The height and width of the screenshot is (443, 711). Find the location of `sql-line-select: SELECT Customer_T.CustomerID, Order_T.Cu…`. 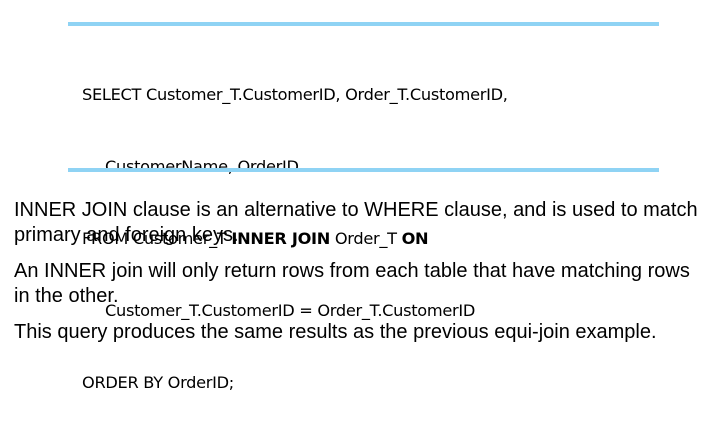

sql-line-select: SELECT Customer_T.CustomerID, Order_T.Cu… is located at coordinates (295, 94).